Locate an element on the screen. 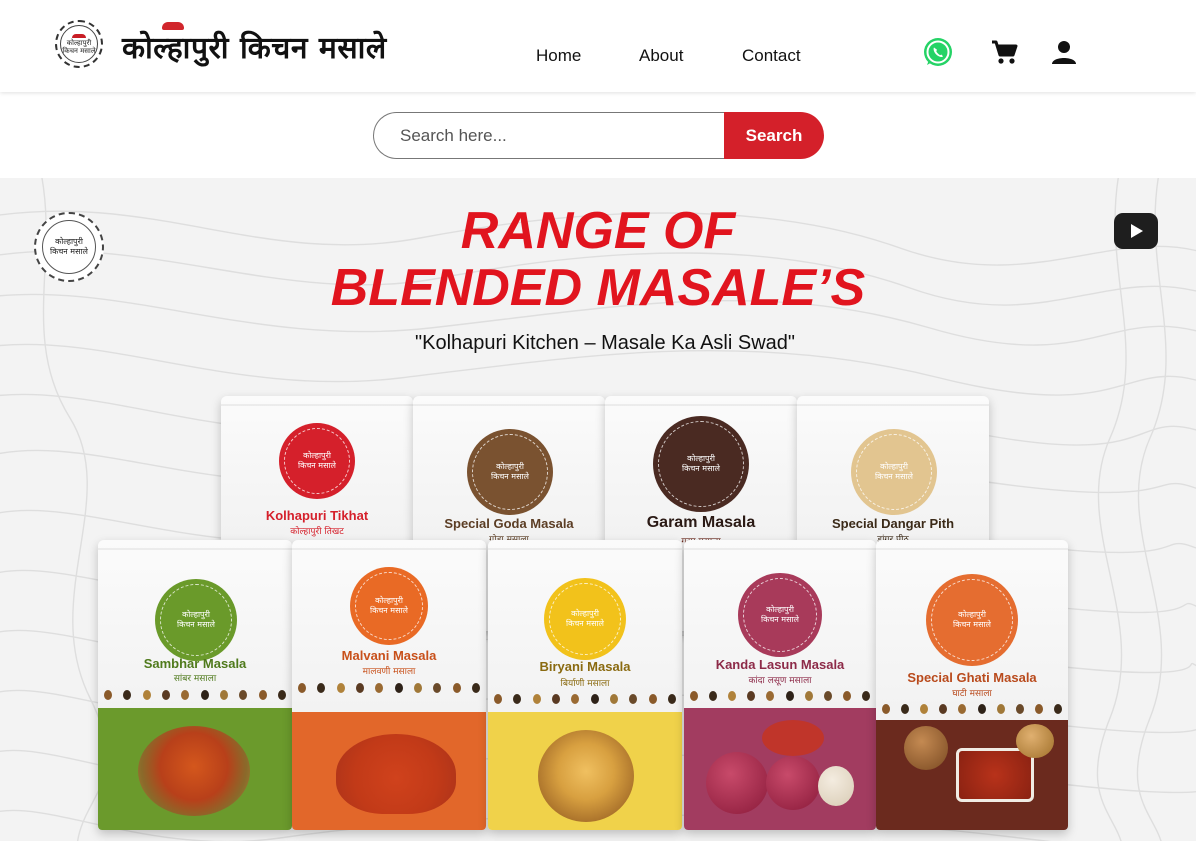  pack-name: Garam Masala is located at coordinates (701, 522).